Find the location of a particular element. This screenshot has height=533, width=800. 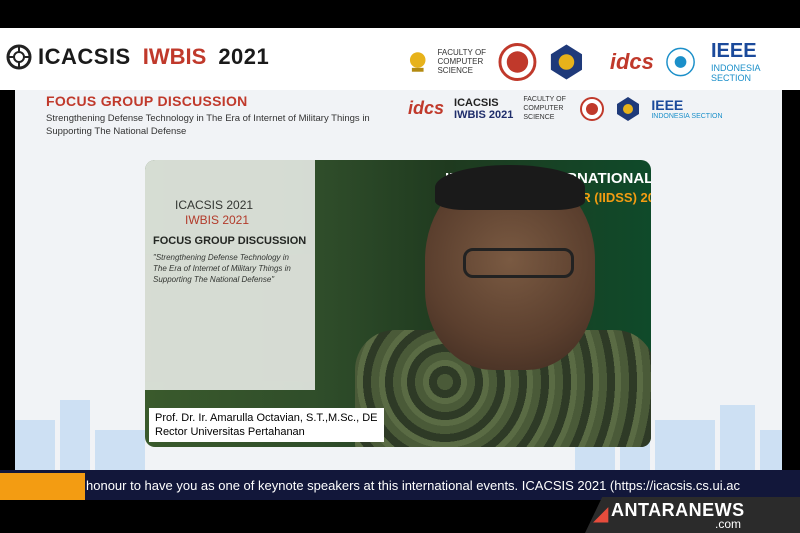

top-black-bar is located at coordinates (400, 14).